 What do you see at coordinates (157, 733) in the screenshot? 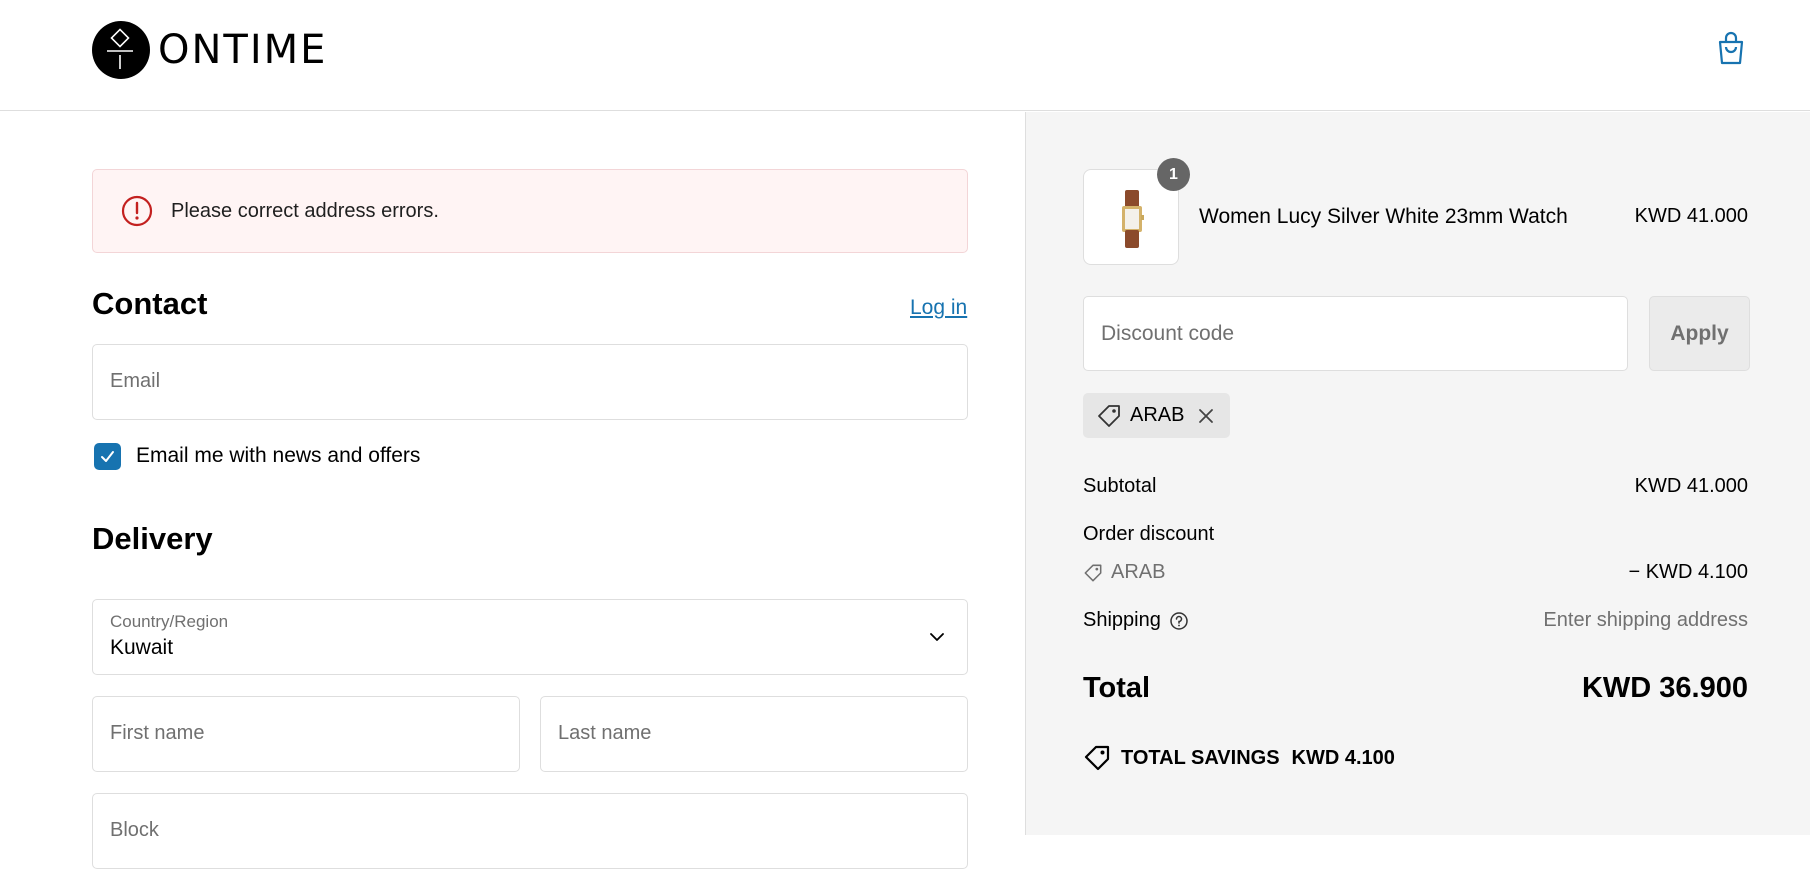
I see `first-name-placeholder: First name` at bounding box center [157, 733].